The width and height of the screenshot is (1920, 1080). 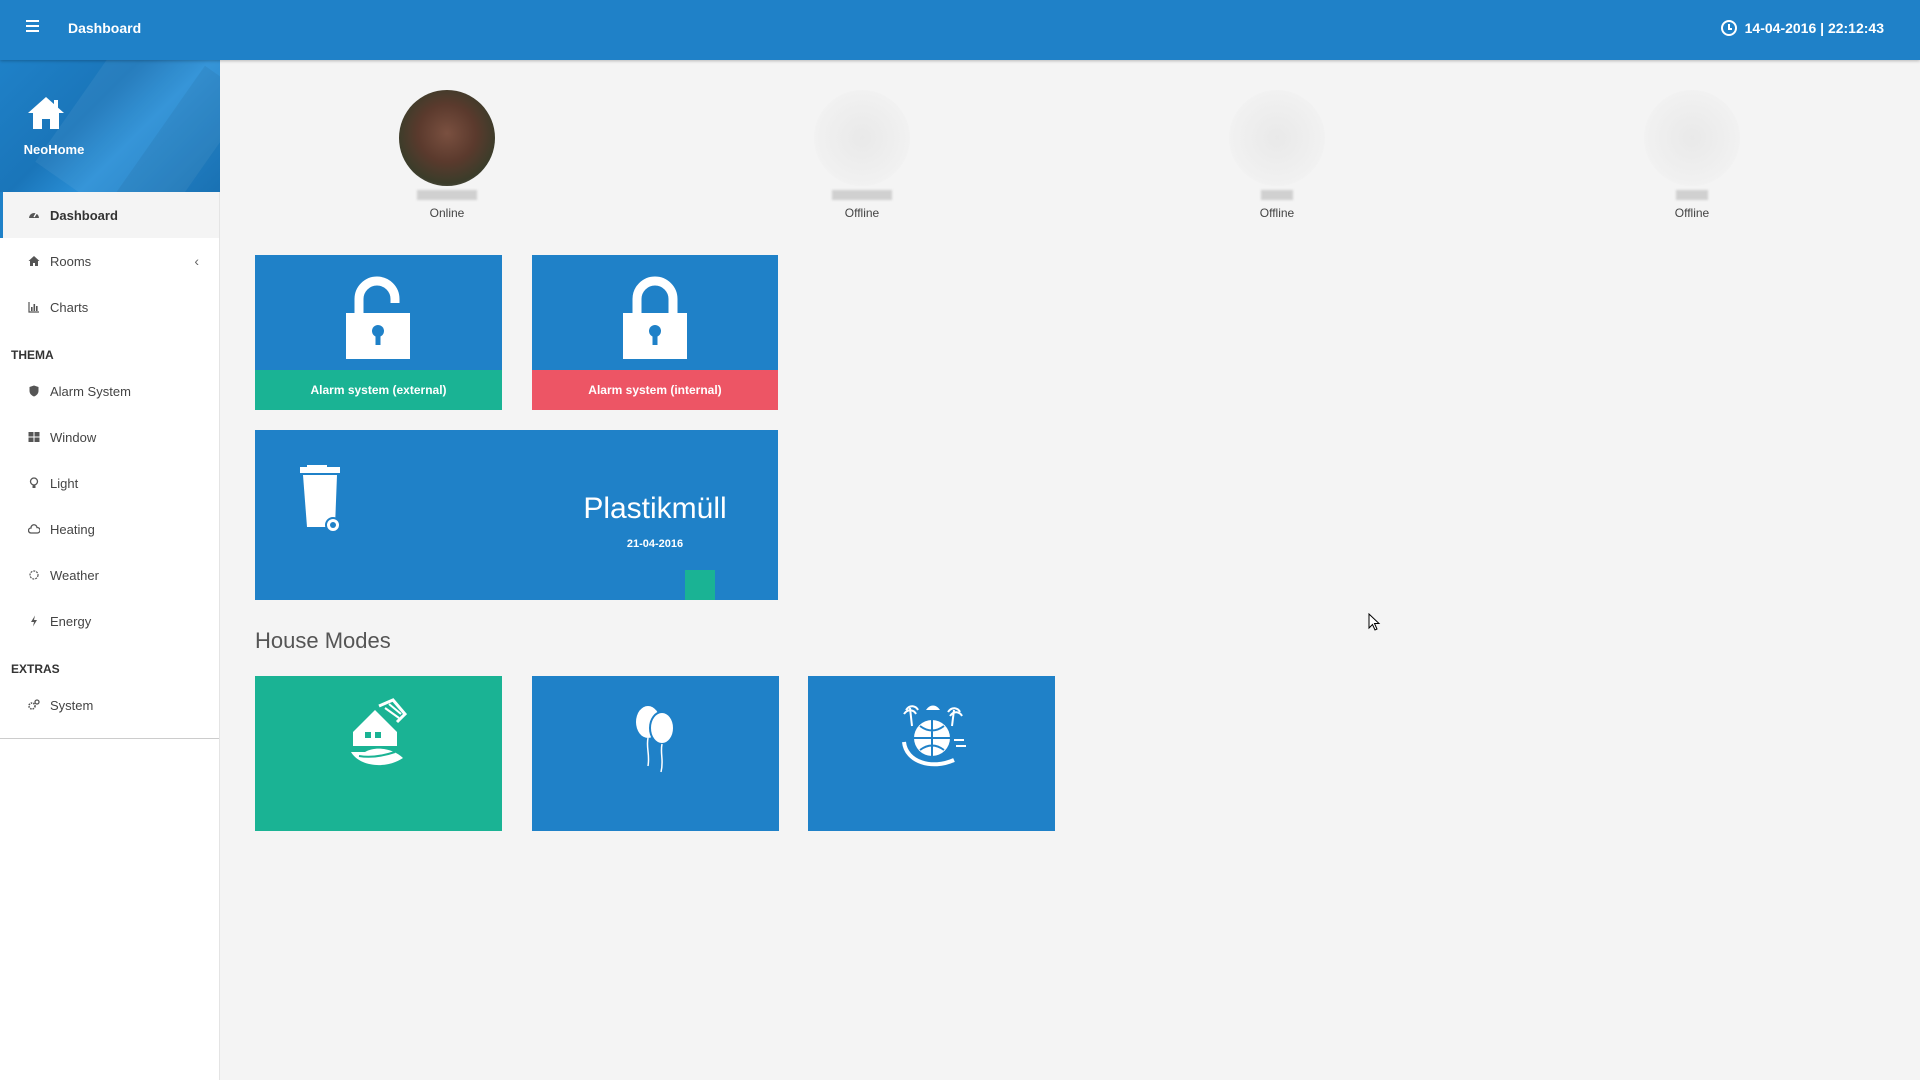 What do you see at coordinates (34, 621) in the screenshot?
I see `bolt-icon` at bounding box center [34, 621].